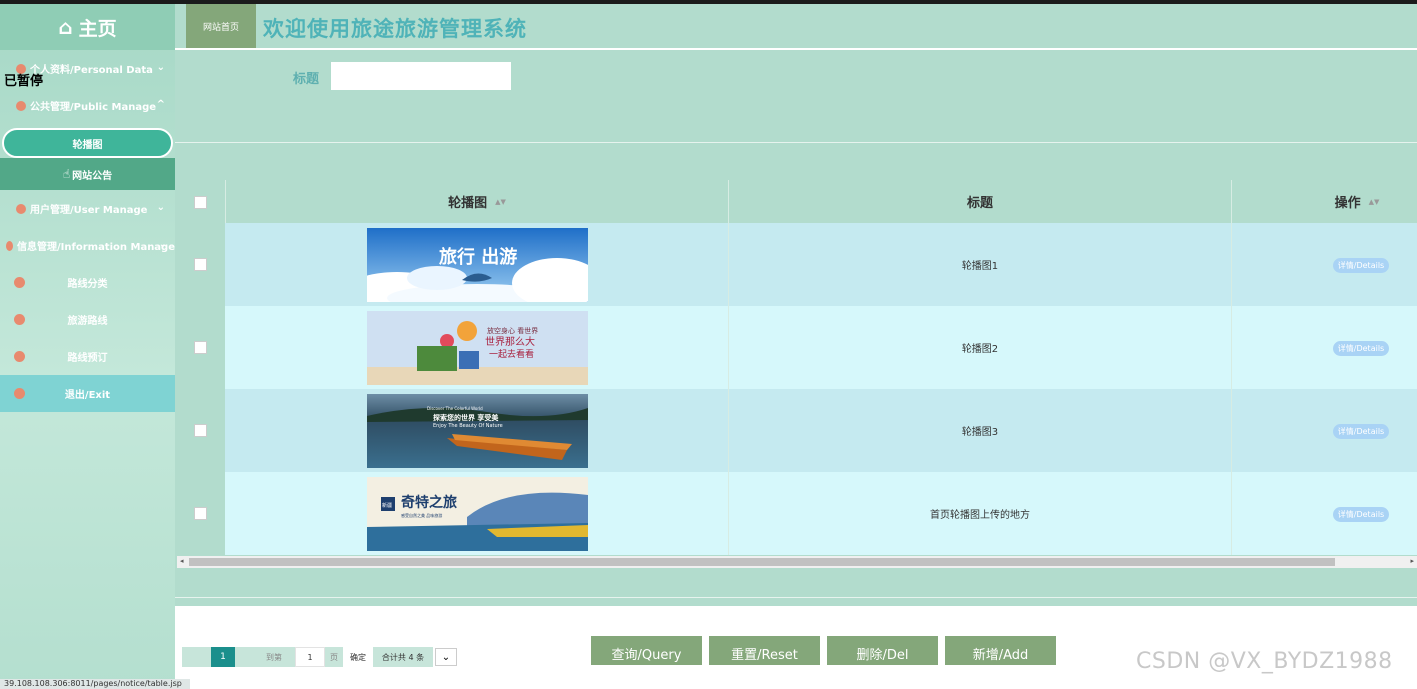 The height and width of the screenshot is (689, 1417). What do you see at coordinates (223, 657) in the screenshot?
I see `page-number-current: 1` at bounding box center [223, 657].